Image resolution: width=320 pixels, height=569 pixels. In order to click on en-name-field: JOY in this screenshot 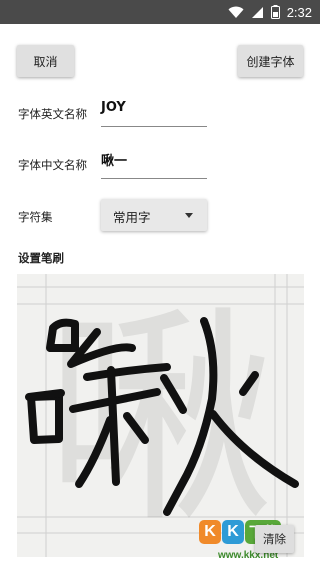, I will do `click(154, 113)`.